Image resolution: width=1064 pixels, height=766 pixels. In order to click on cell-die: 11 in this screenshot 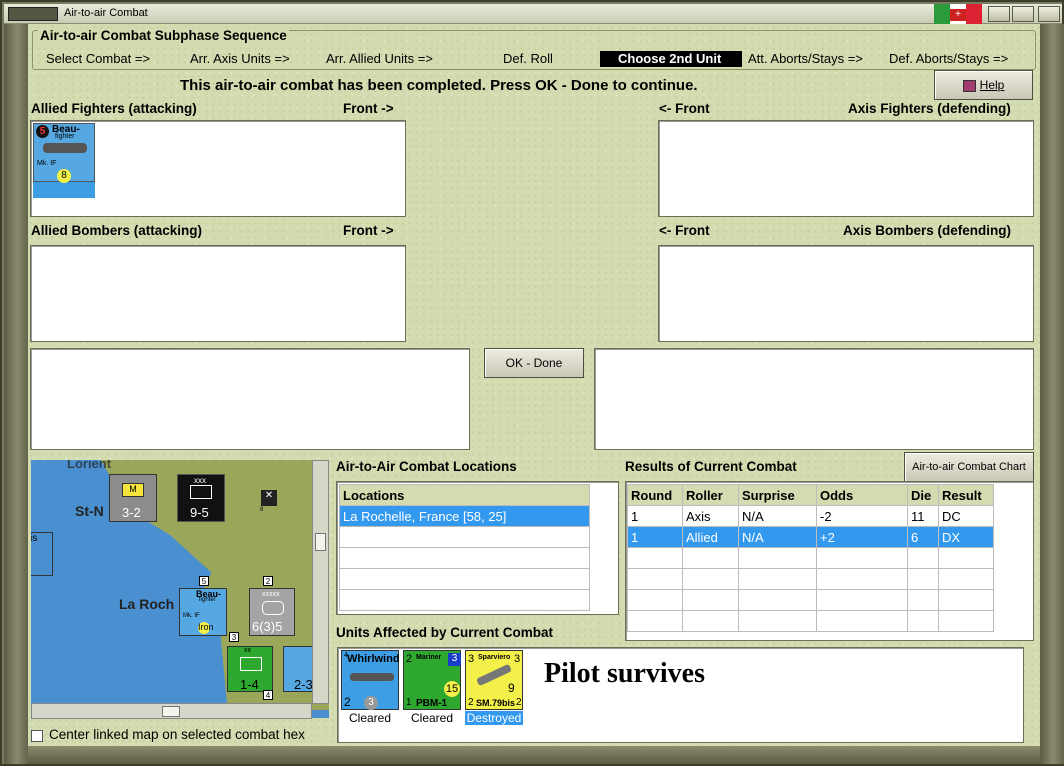, I will do `click(923, 516)`.